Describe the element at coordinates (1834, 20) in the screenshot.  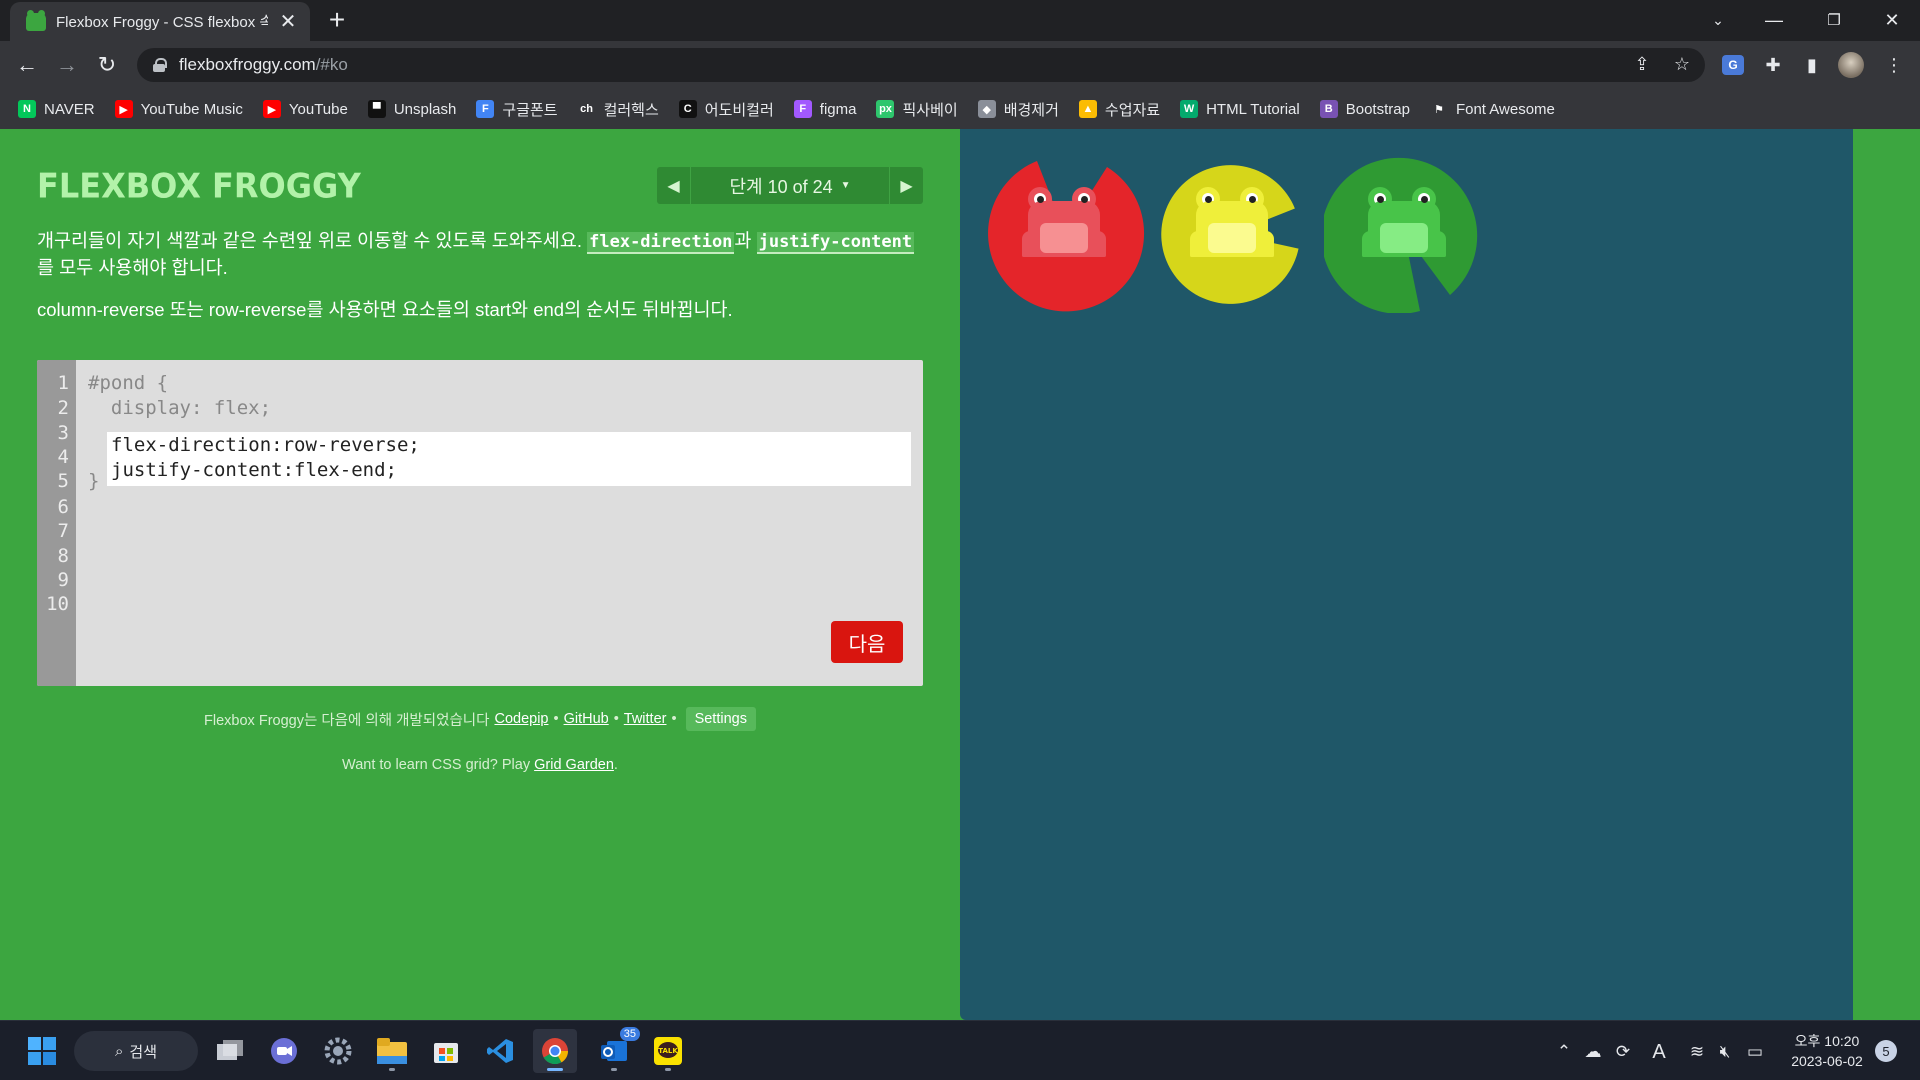
I see `restore-button: ❐` at that location.